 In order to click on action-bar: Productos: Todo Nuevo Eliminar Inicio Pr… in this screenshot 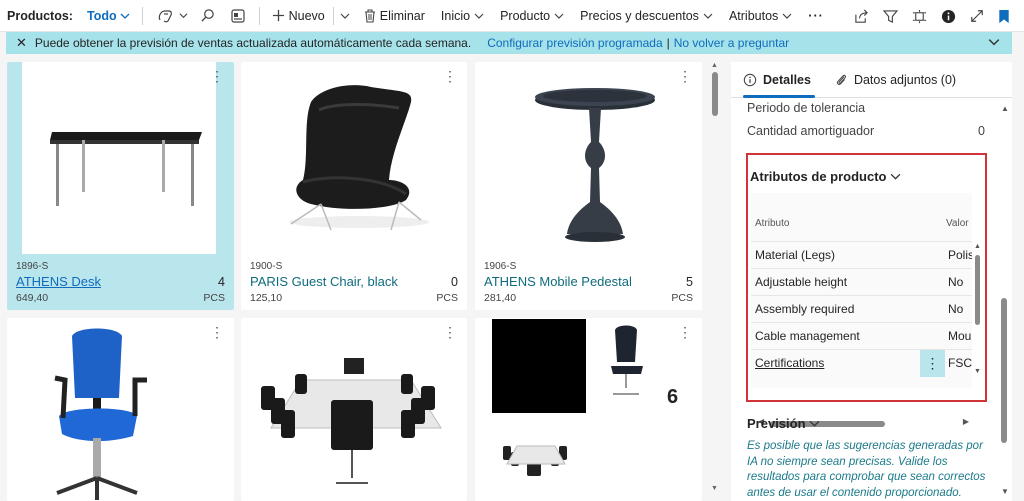, I will do `click(512, 16)`.